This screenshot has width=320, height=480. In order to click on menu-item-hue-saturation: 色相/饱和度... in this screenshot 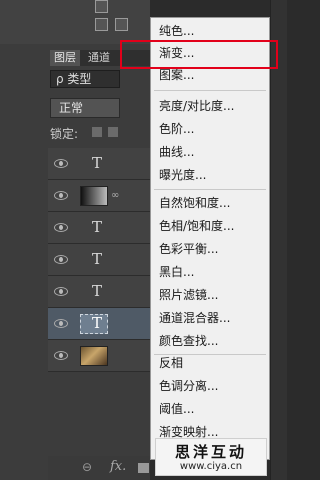, I will do `click(210, 226)`.